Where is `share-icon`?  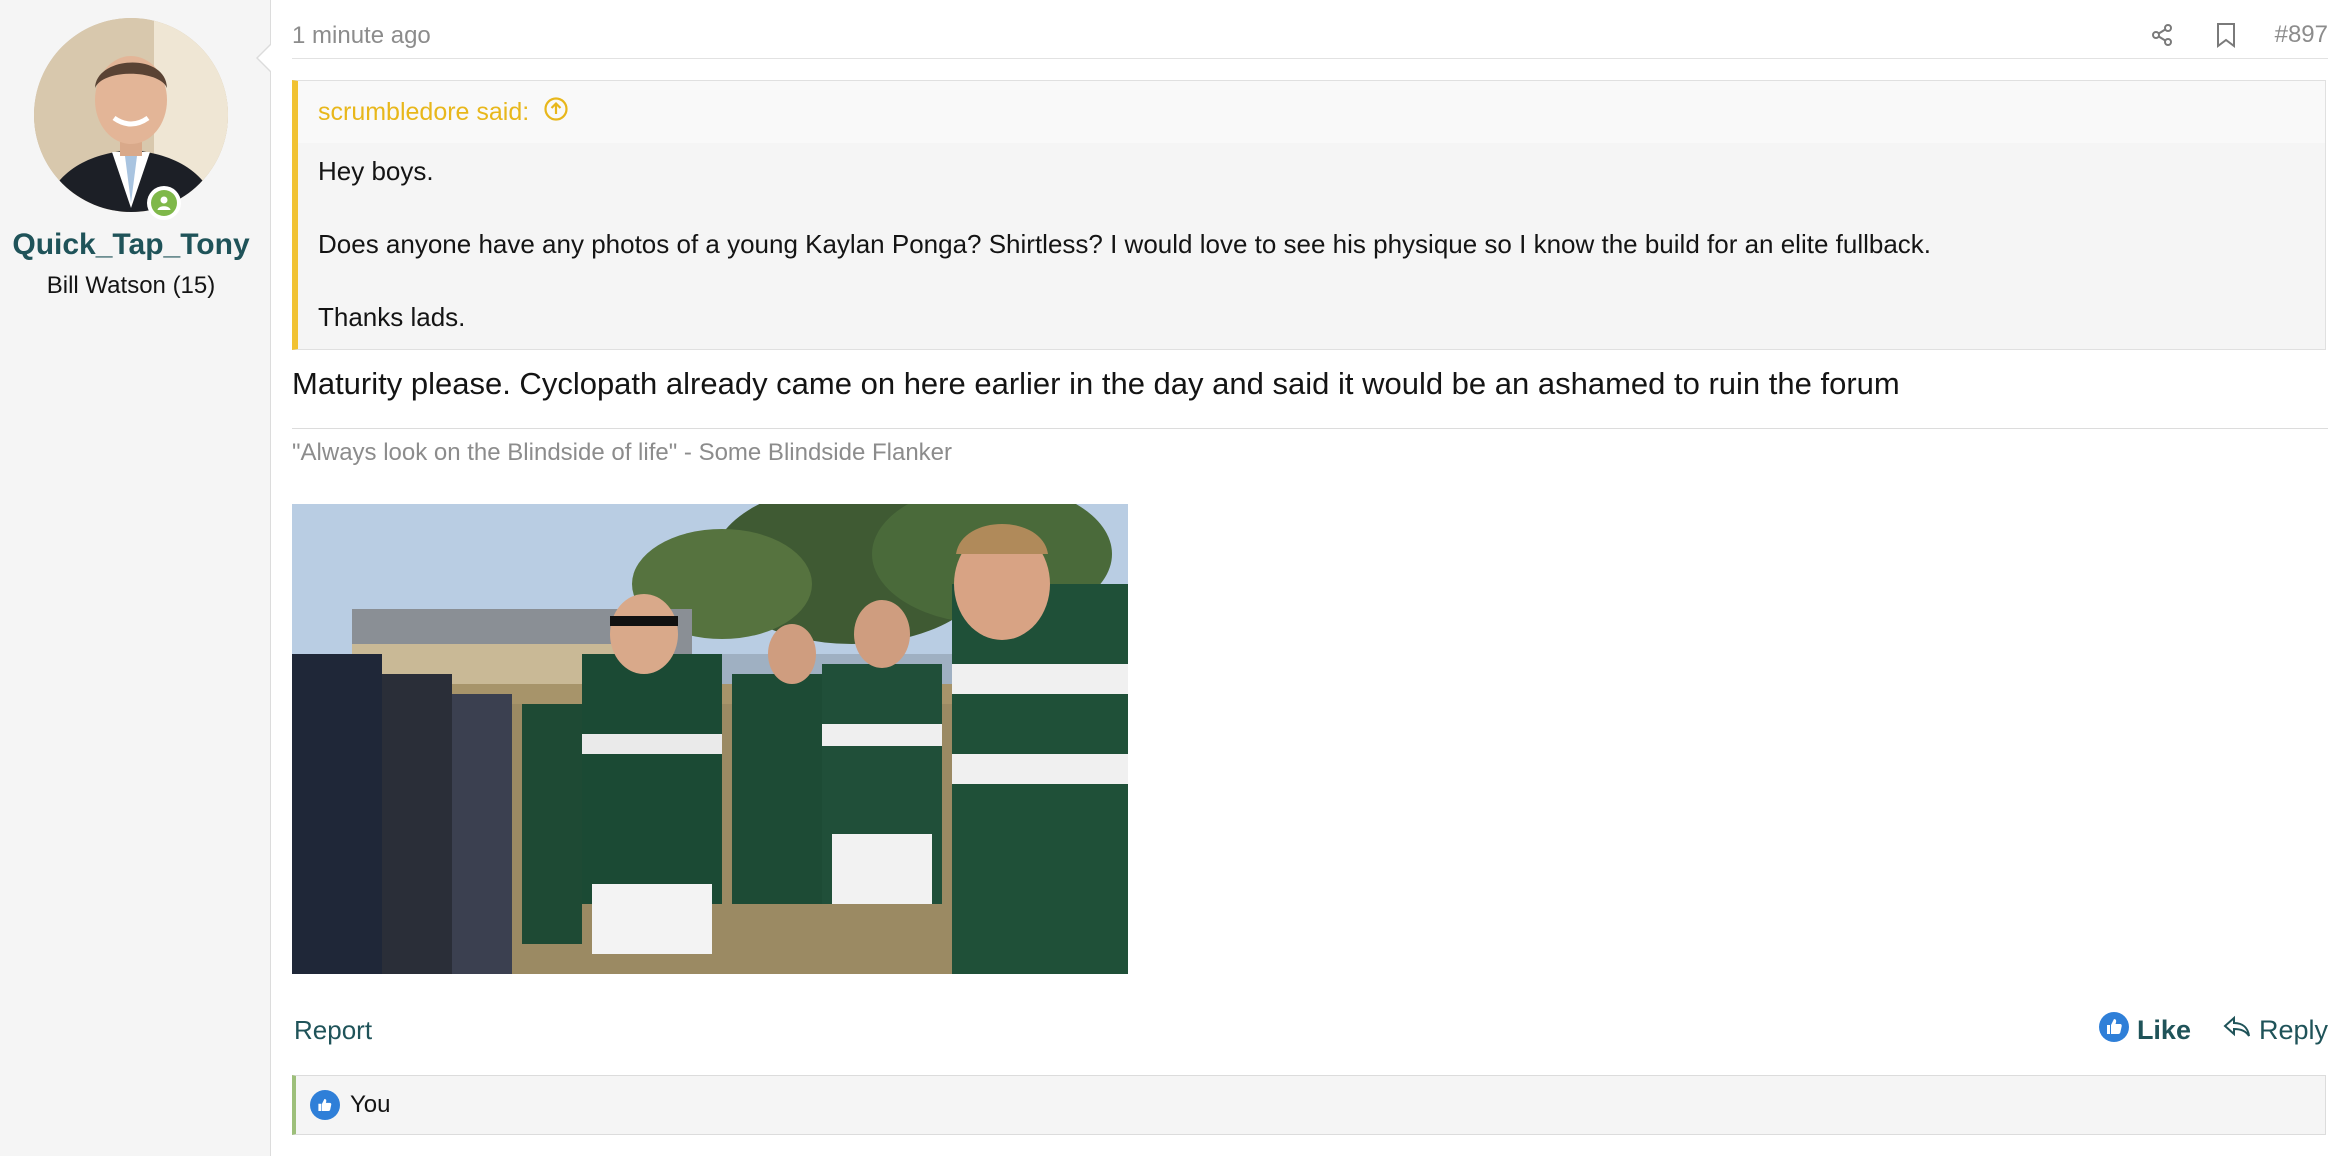
share-icon is located at coordinates (2162, 35).